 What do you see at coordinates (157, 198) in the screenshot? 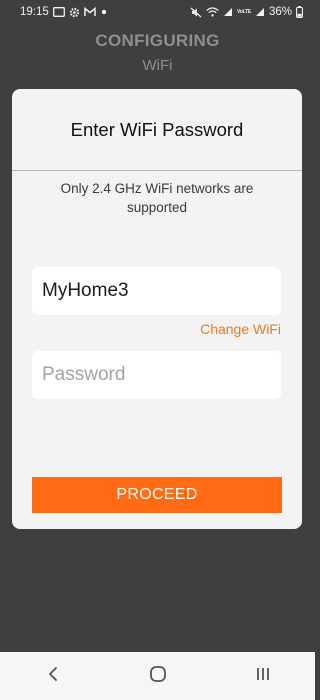
I see `network-requirement-note: Only 2.4 GHz WiFi networks are supported` at bounding box center [157, 198].